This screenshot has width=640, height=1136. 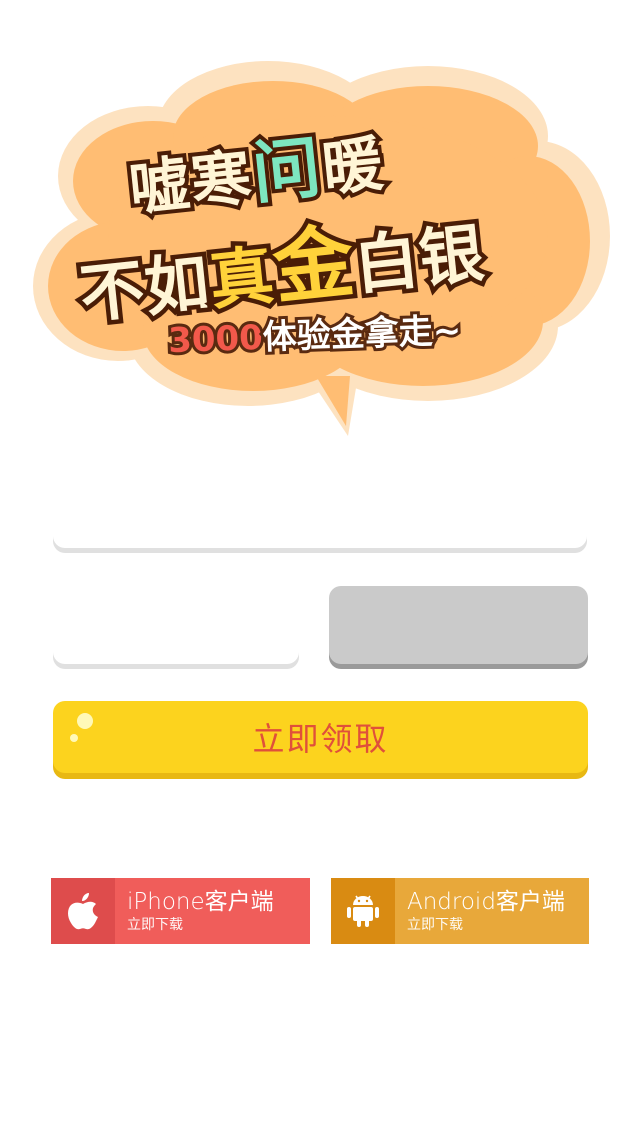 What do you see at coordinates (85, 721) in the screenshot?
I see `shine-dot-large` at bounding box center [85, 721].